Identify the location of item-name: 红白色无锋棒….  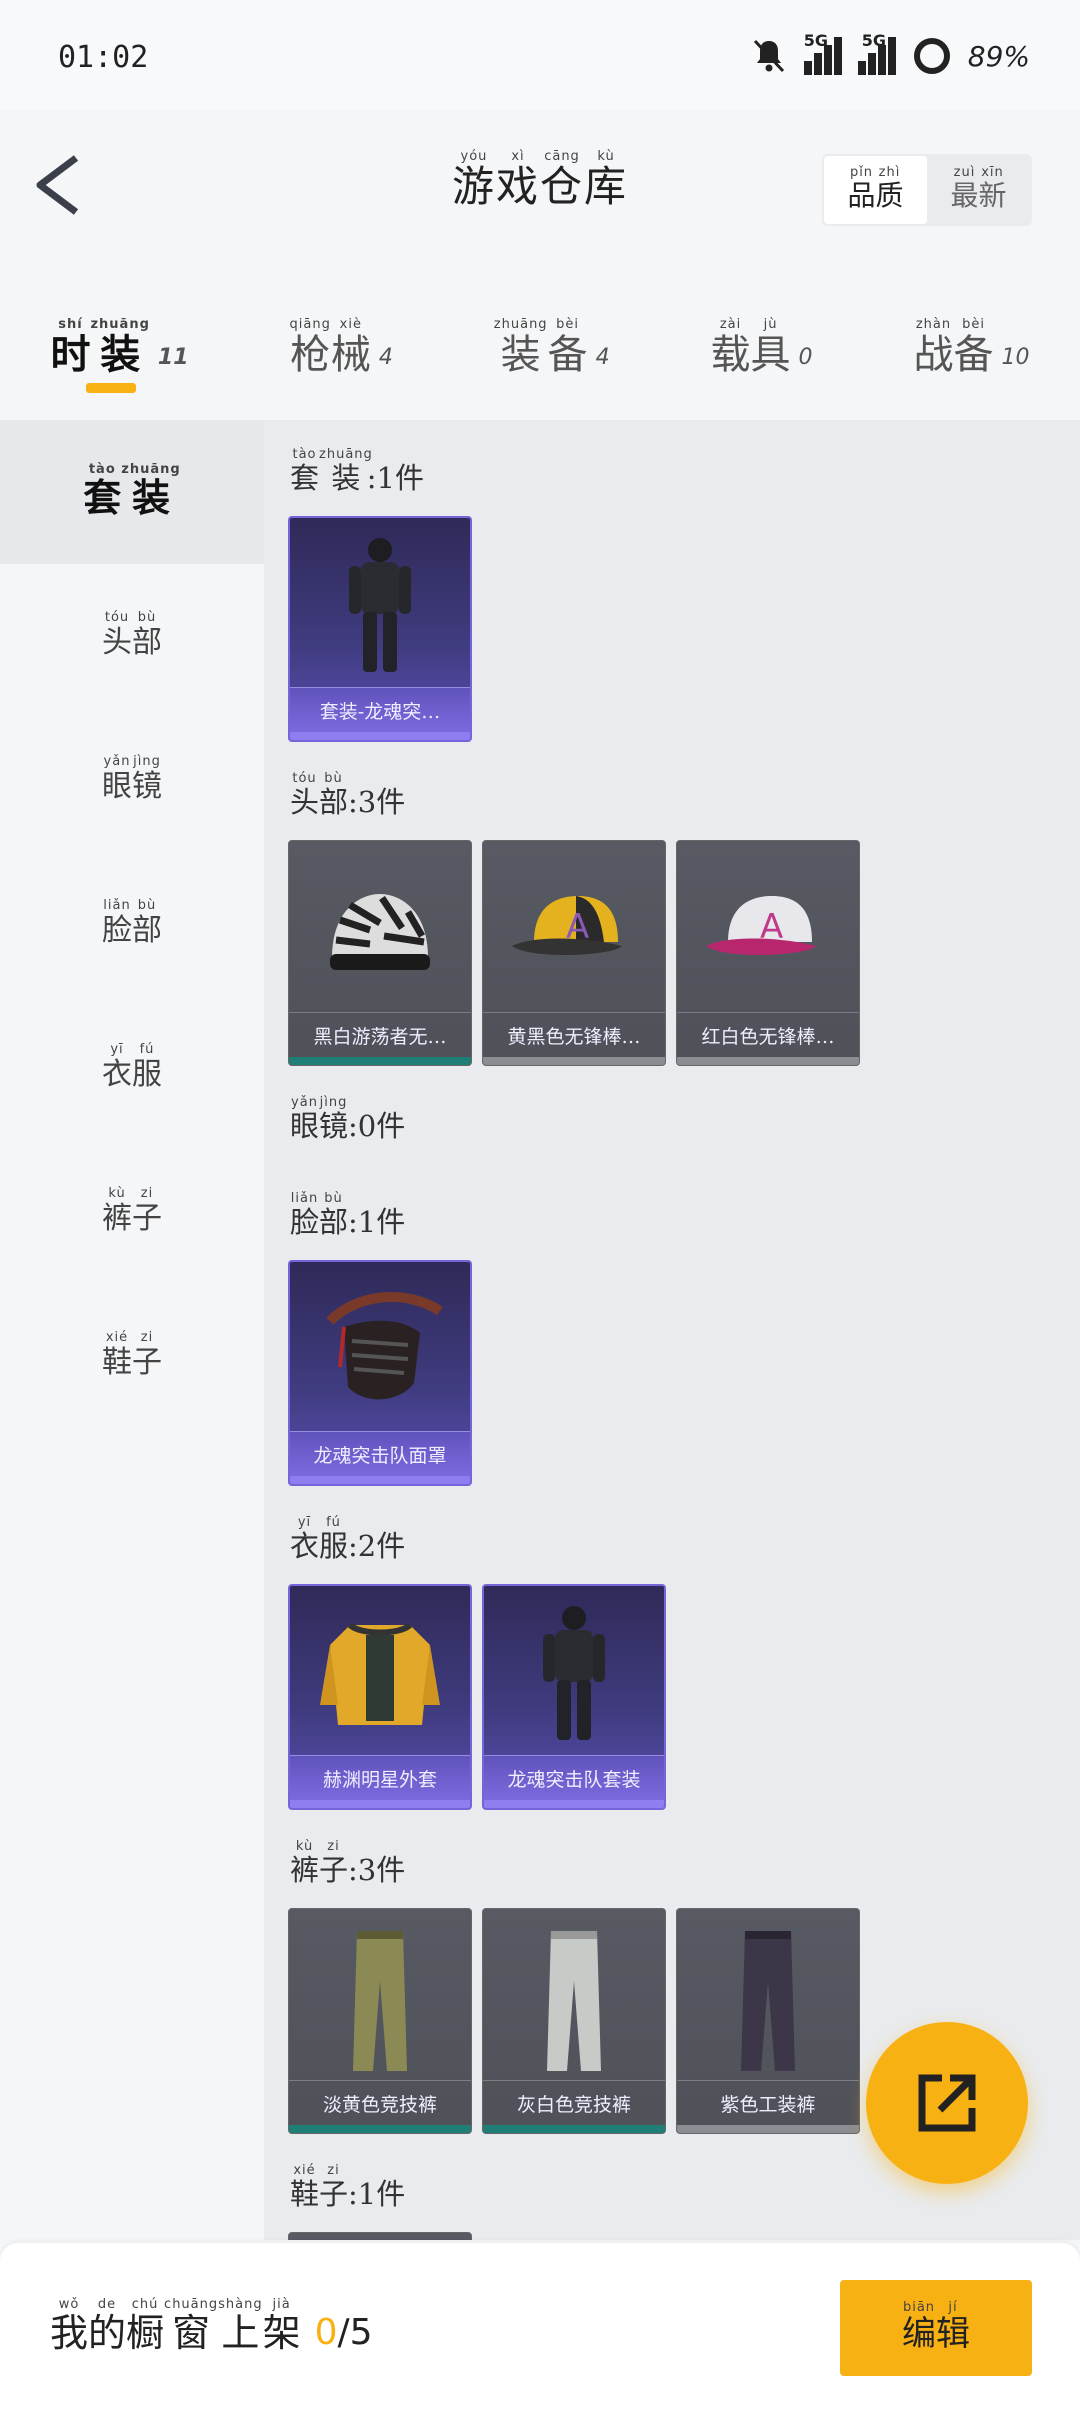
(768, 1034).